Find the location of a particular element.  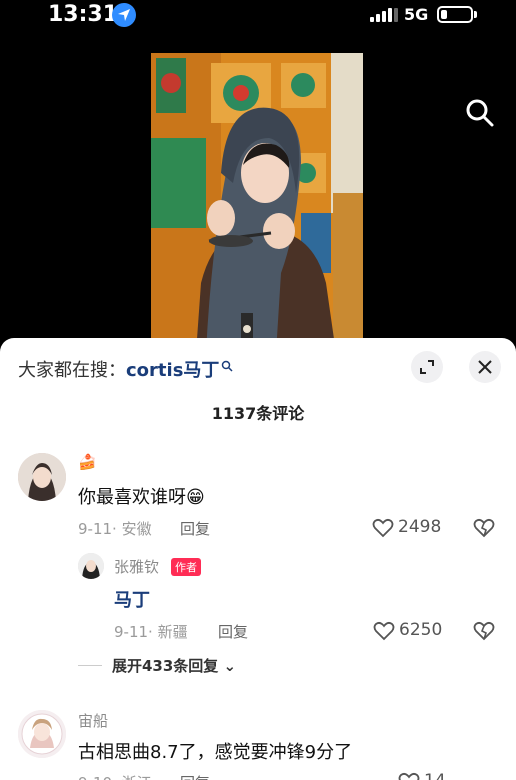

comment-username: 宙船 is located at coordinates (93, 720).